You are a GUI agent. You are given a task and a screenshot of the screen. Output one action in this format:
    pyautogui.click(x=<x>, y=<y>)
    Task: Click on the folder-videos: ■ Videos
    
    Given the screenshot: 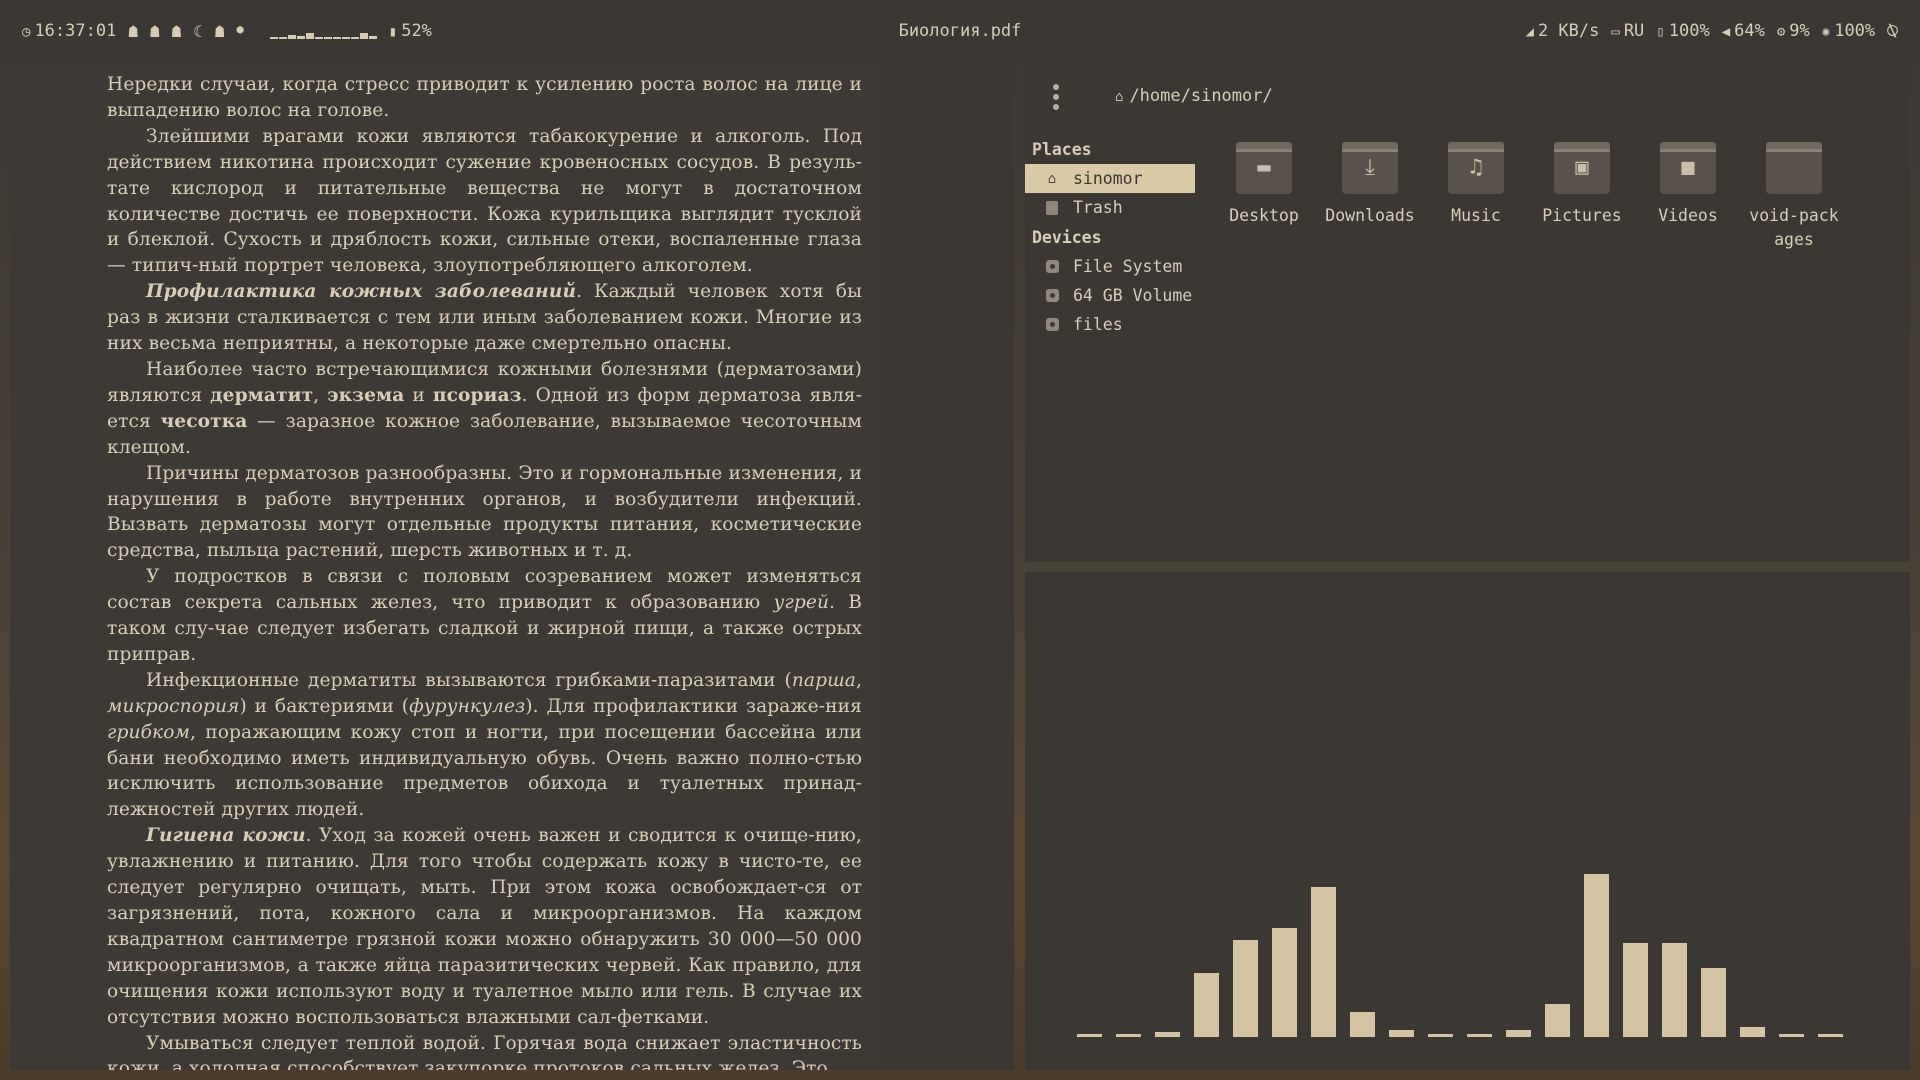 What is the action you would take?
    pyautogui.click(x=1688, y=197)
    